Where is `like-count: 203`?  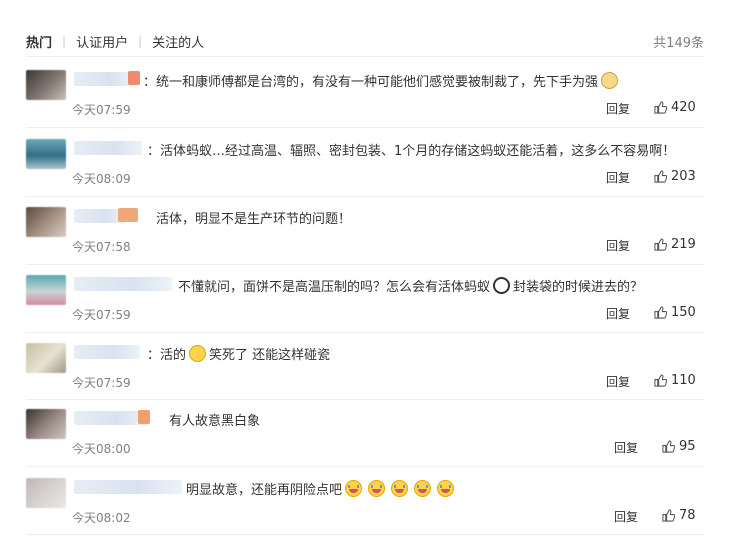 like-count: 203 is located at coordinates (683, 176).